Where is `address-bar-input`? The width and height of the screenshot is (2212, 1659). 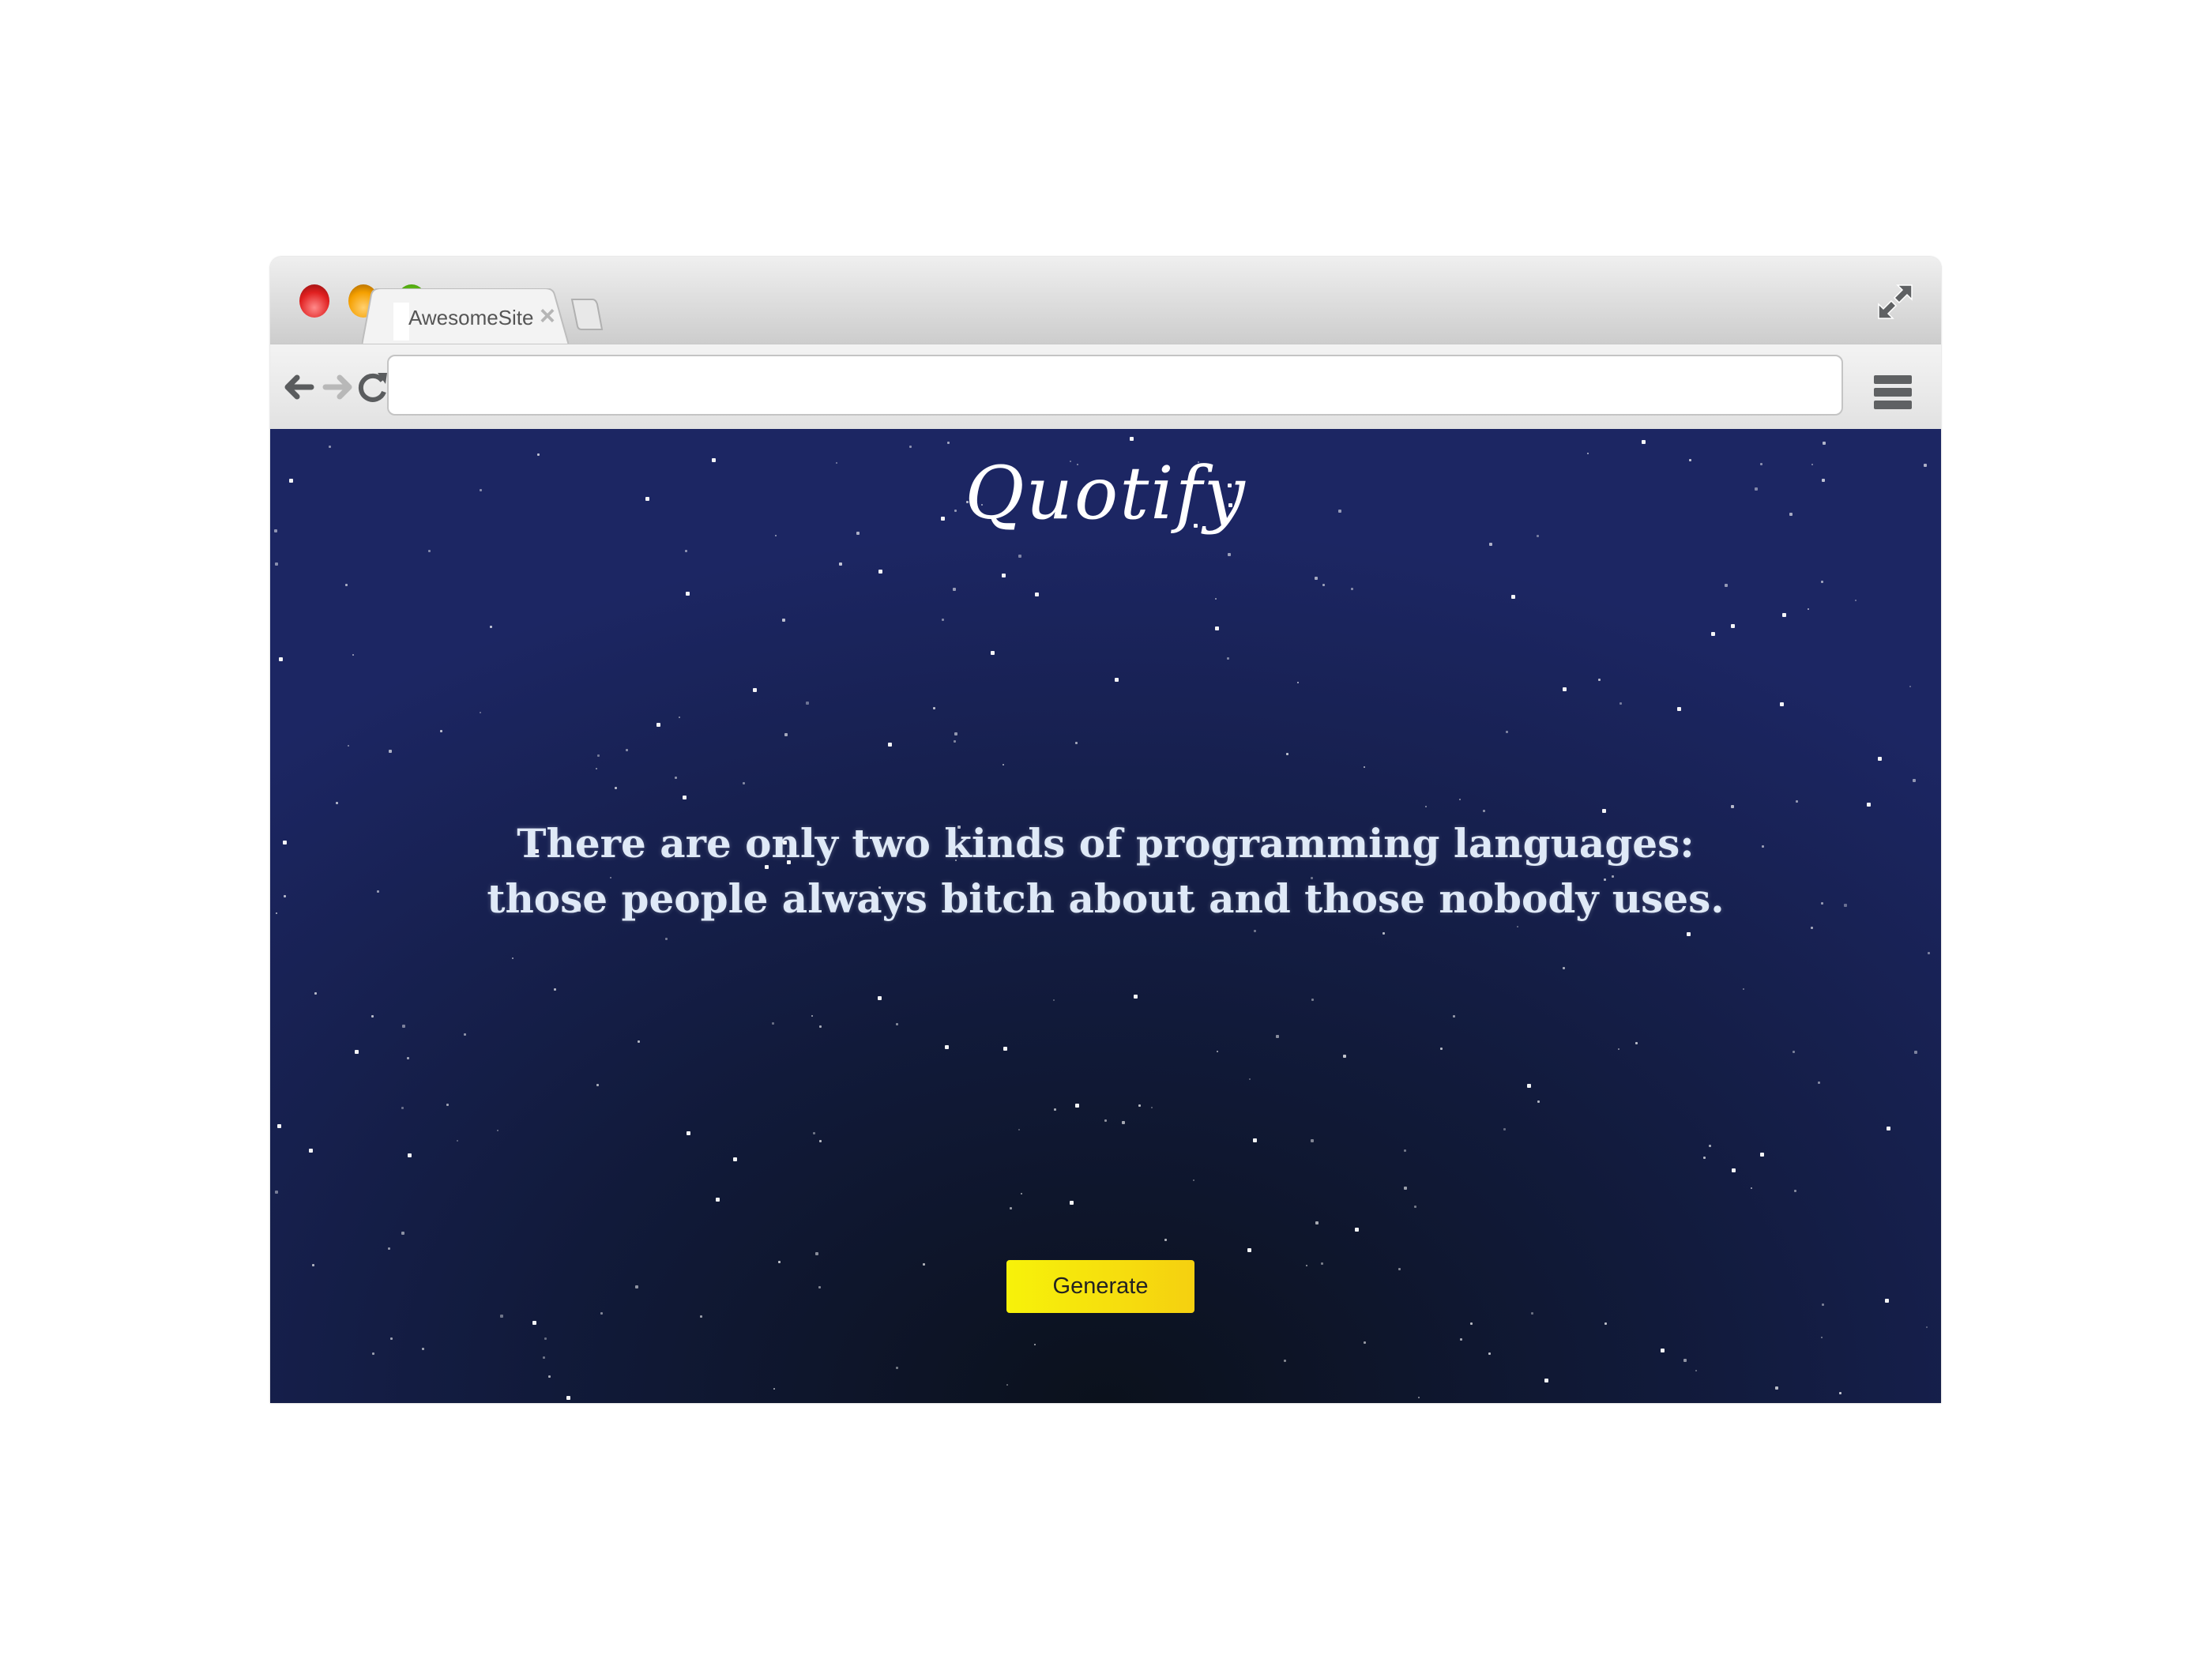 address-bar-input is located at coordinates (1115, 386).